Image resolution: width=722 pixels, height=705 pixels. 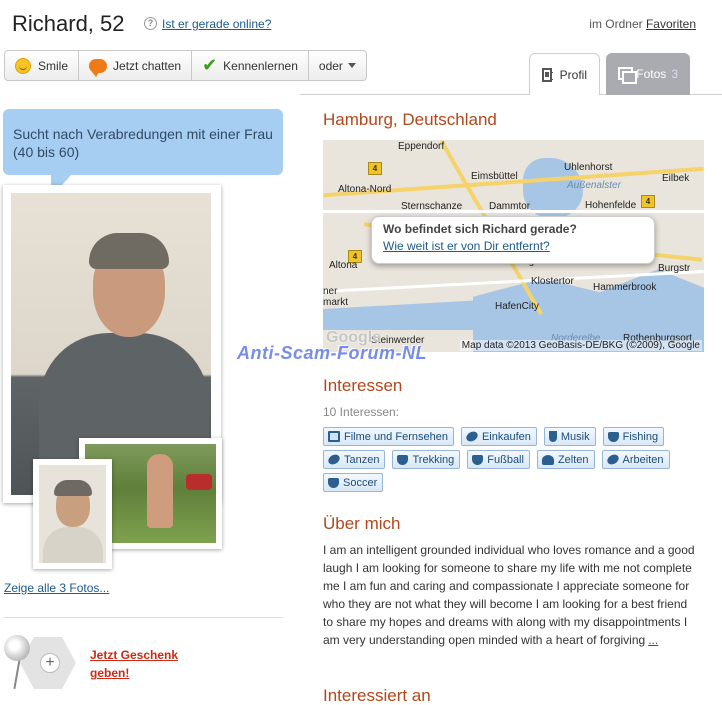 I want to click on interest-label: Fußball, so click(x=505, y=459).